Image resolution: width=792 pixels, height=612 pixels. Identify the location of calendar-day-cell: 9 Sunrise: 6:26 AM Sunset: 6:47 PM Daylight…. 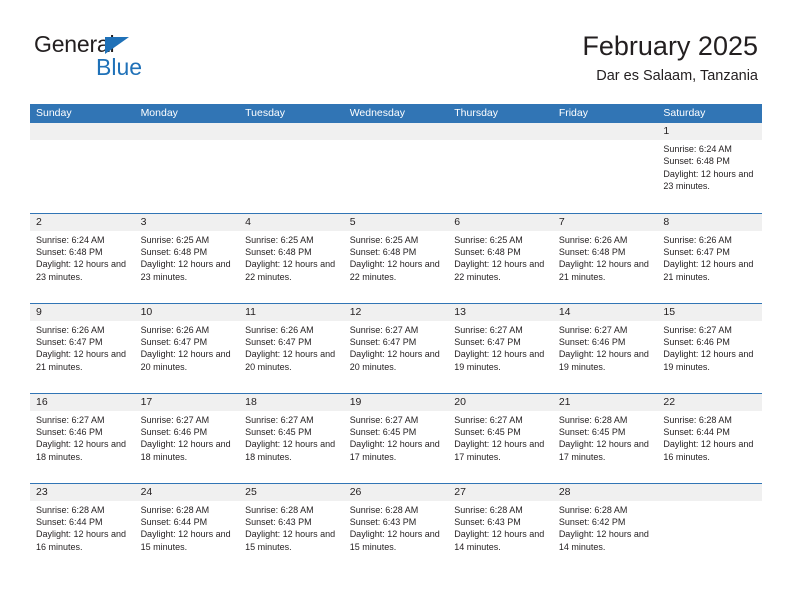
(82, 347).